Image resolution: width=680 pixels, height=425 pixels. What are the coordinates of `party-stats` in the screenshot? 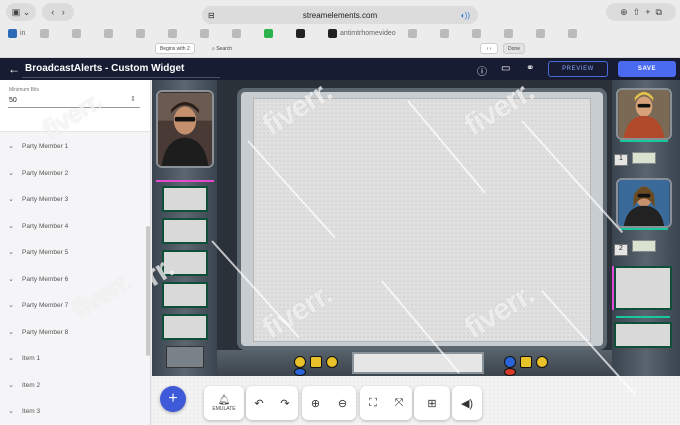 It's located at (644, 158).